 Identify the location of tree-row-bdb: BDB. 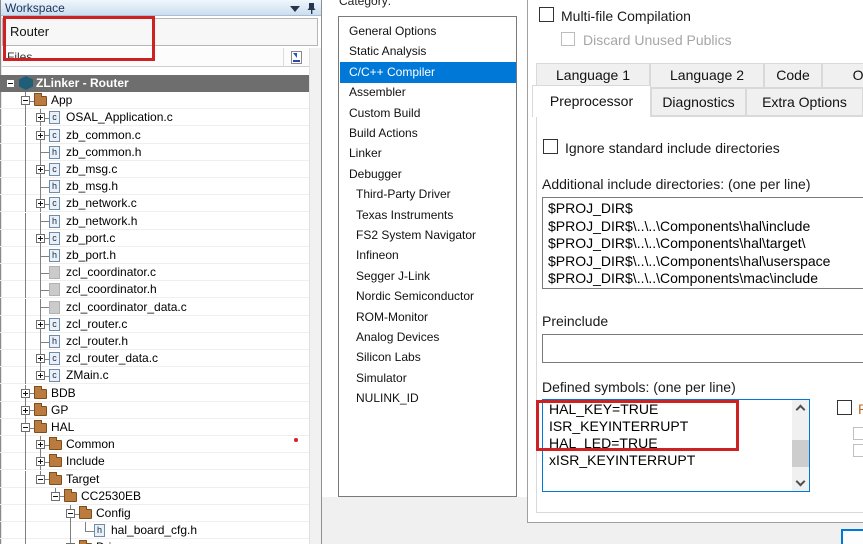
(154, 393).